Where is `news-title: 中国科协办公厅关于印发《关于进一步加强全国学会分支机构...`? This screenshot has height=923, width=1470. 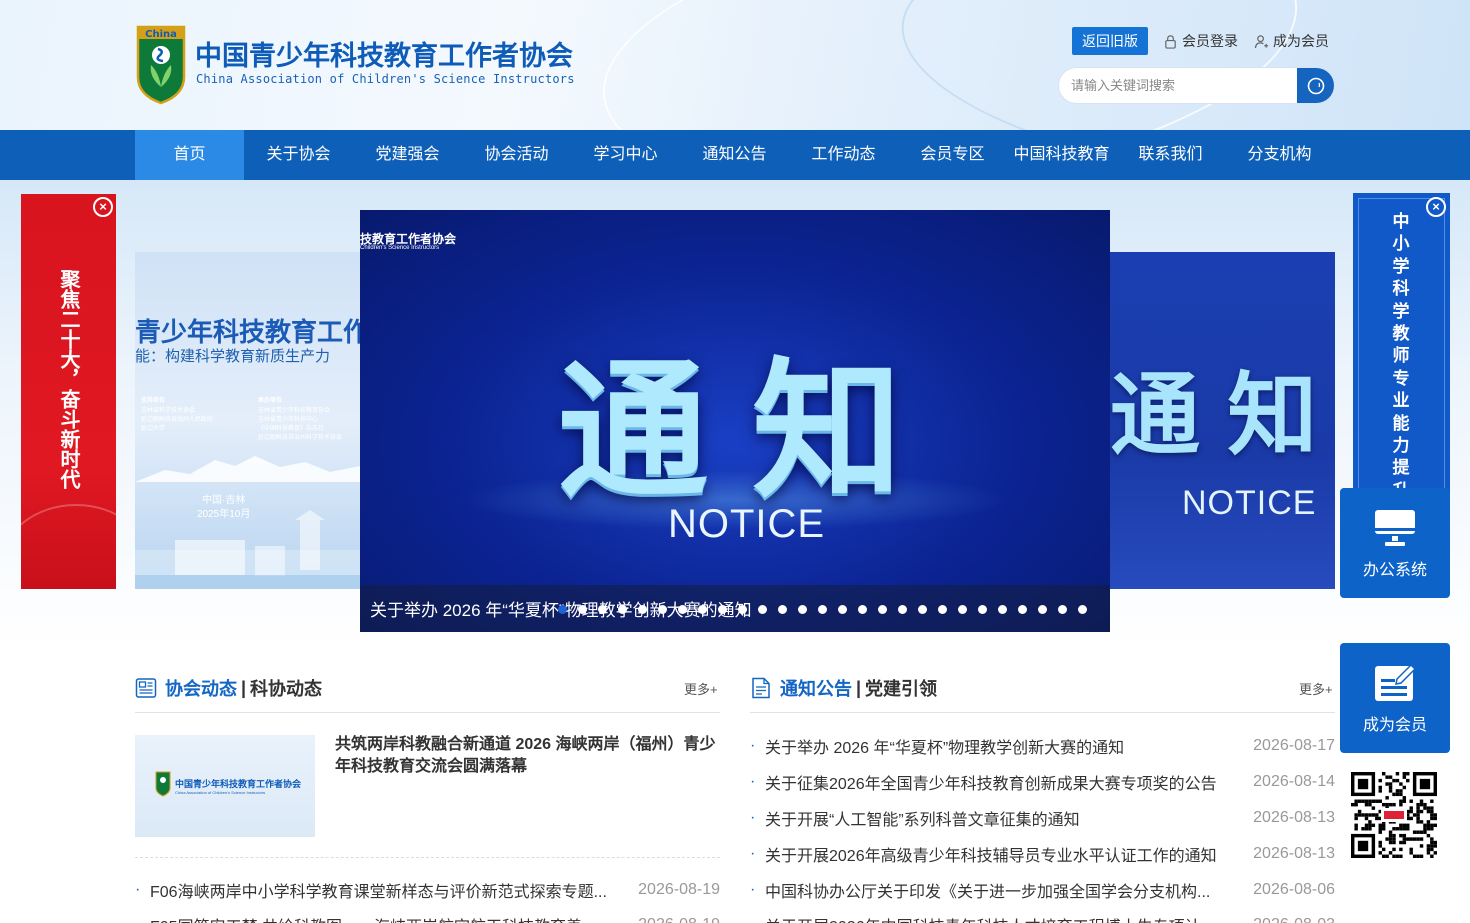
news-title: 中国科协办公厅关于印发《关于进一步加强全国学会分支机构... is located at coordinates (987, 890).